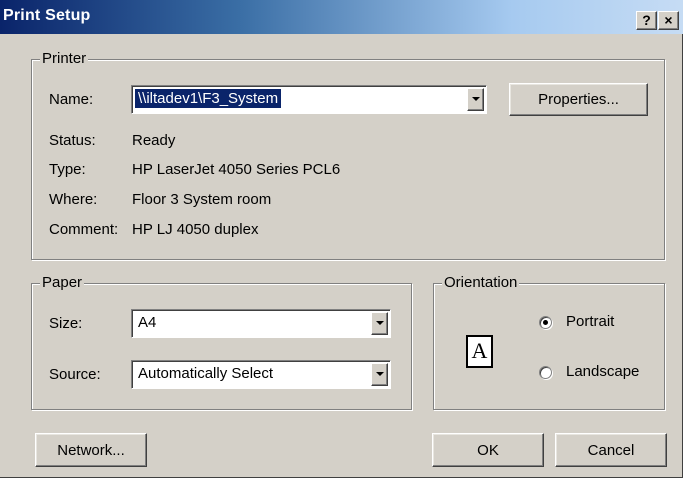 This screenshot has width=683, height=489. What do you see at coordinates (75, 374) in the screenshot?
I see `source-label: Source:` at bounding box center [75, 374].